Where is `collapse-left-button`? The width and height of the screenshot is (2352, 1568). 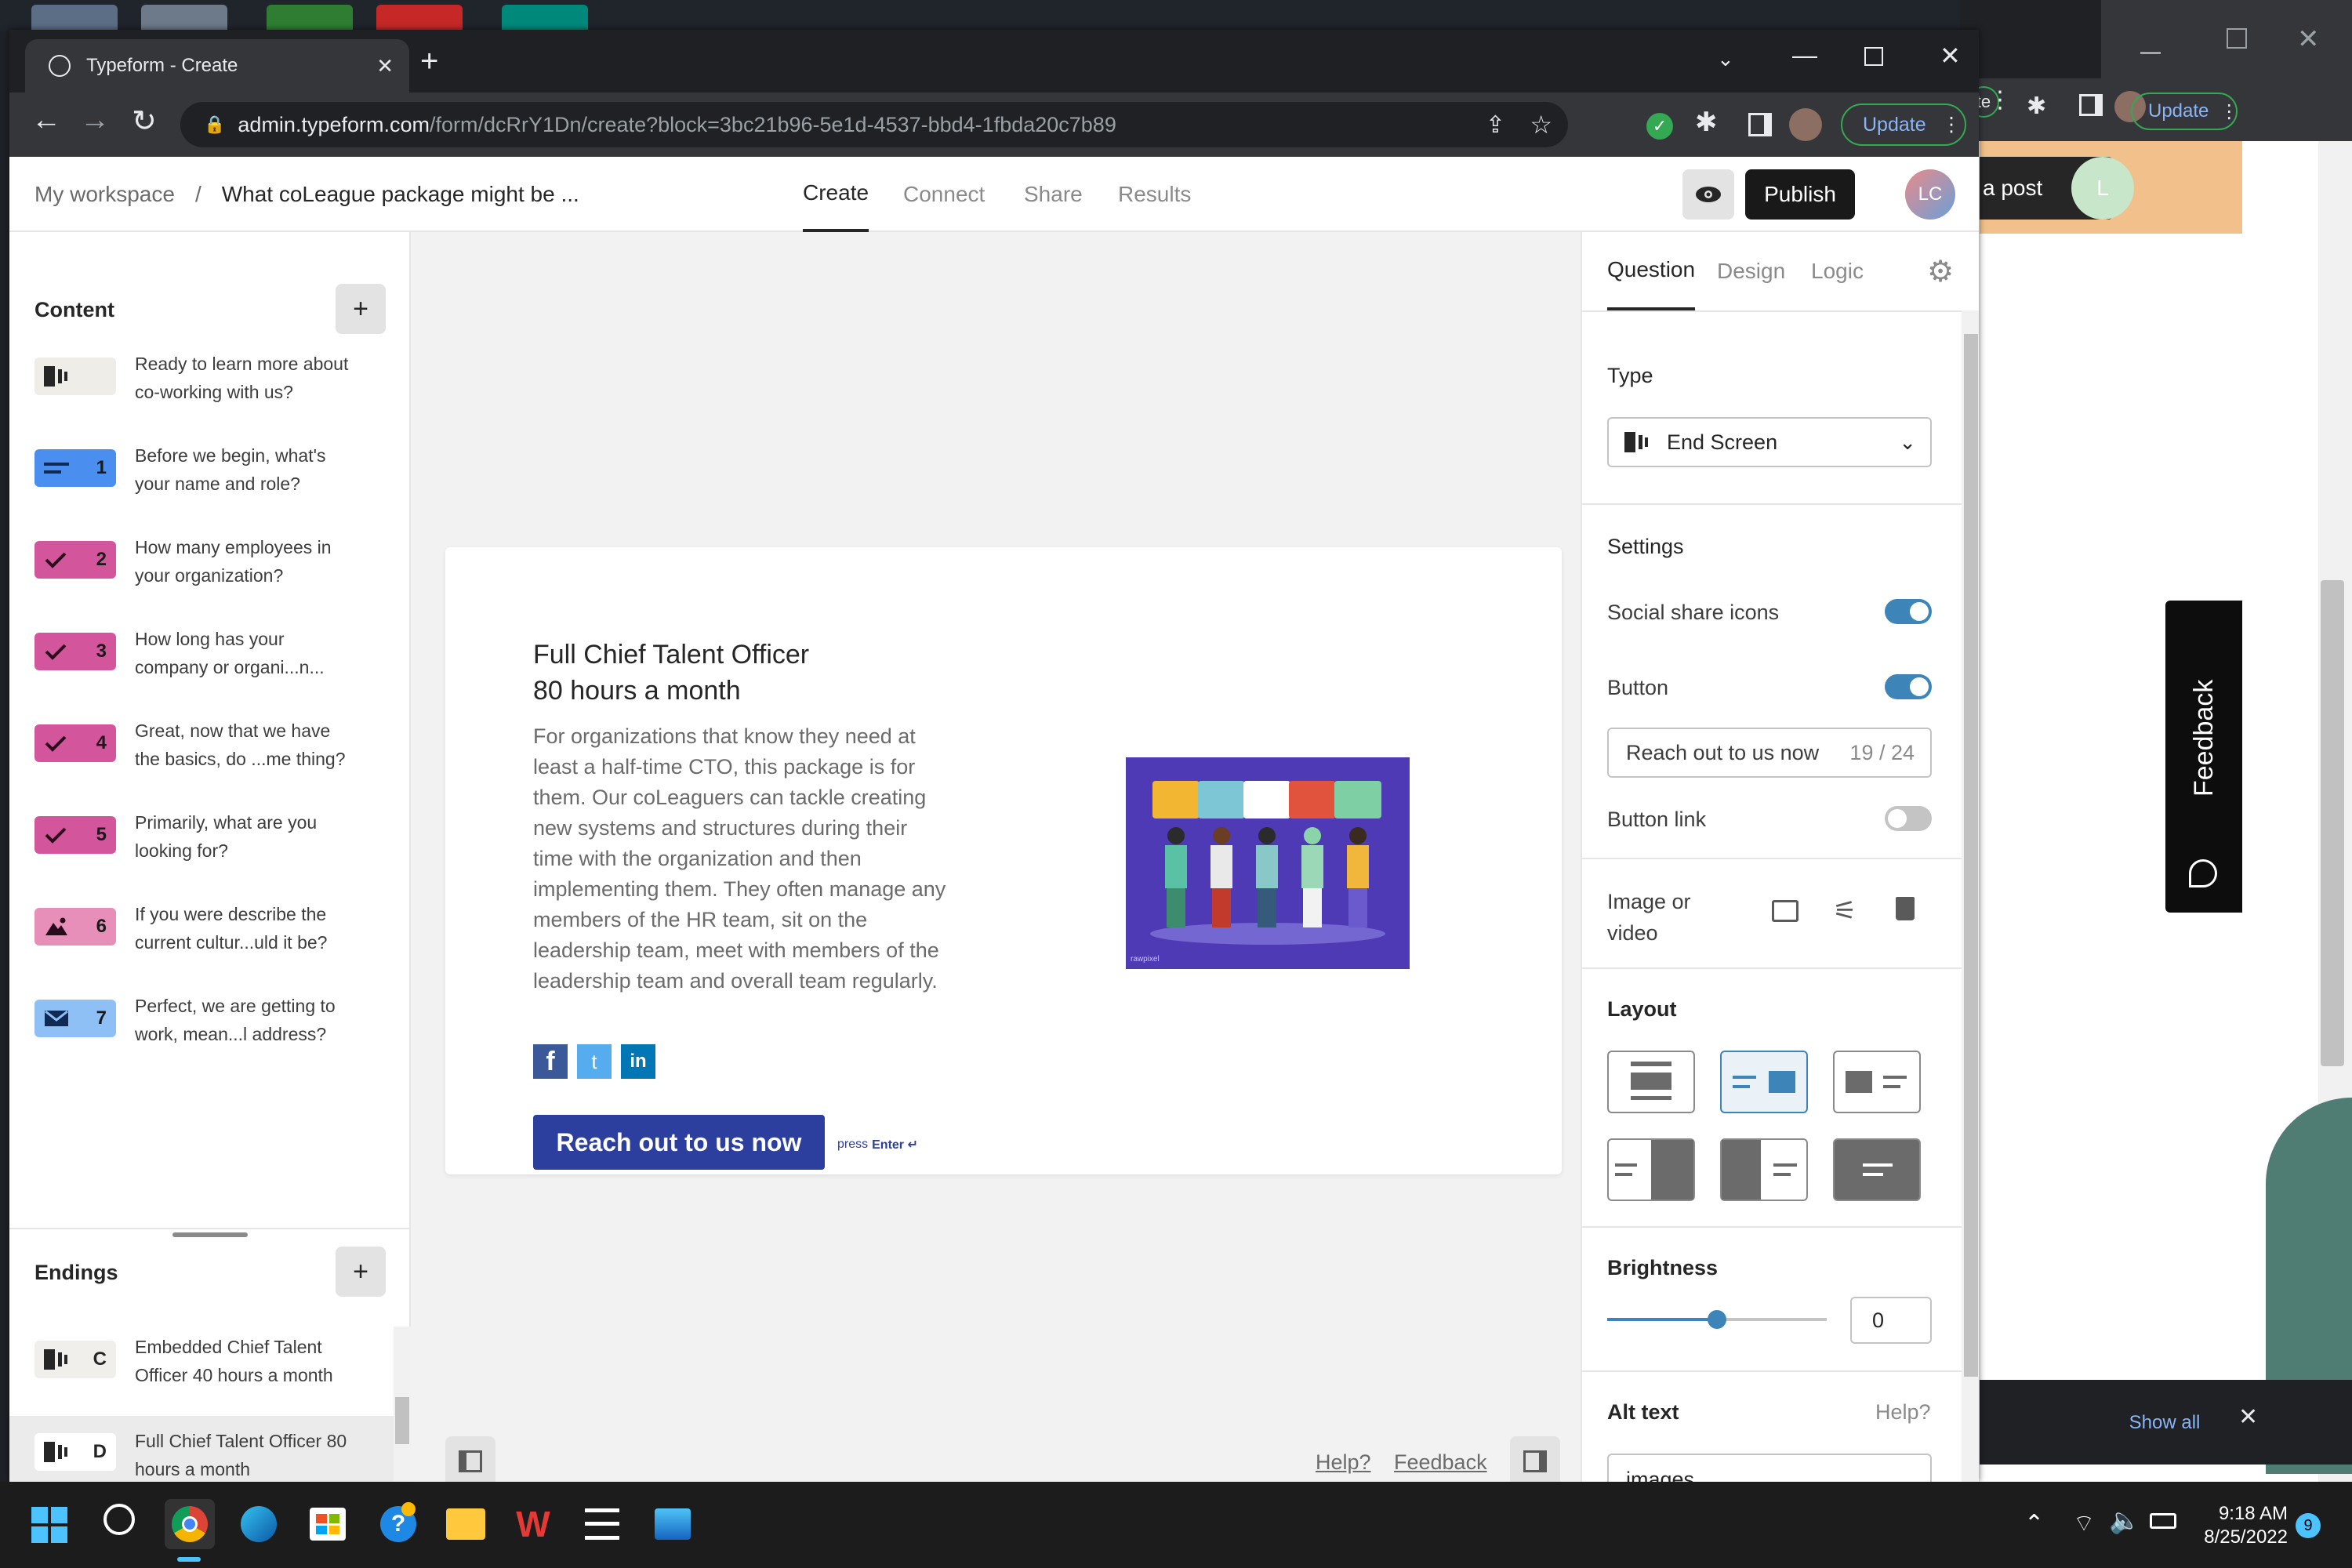 collapse-left-button is located at coordinates (470, 1459).